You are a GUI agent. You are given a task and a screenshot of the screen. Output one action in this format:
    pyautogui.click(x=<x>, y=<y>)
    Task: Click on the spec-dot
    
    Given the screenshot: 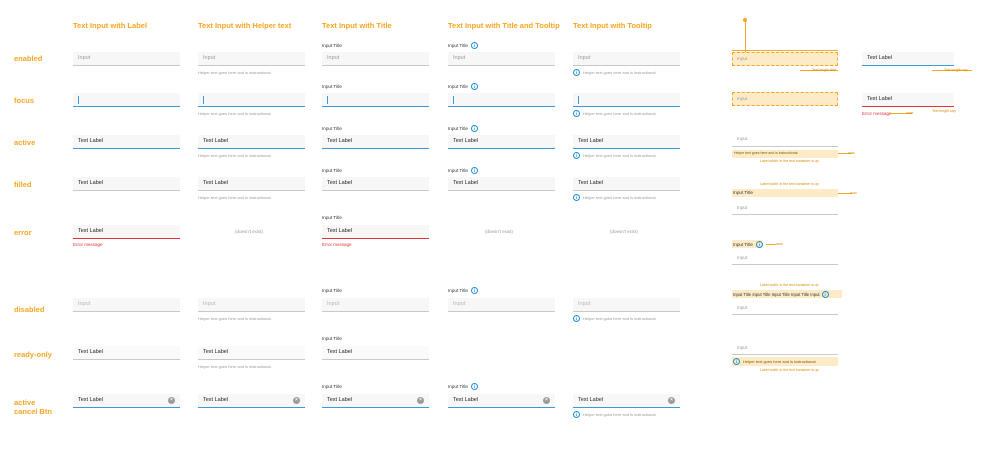 What is the action you would take?
    pyautogui.click(x=745, y=20)
    